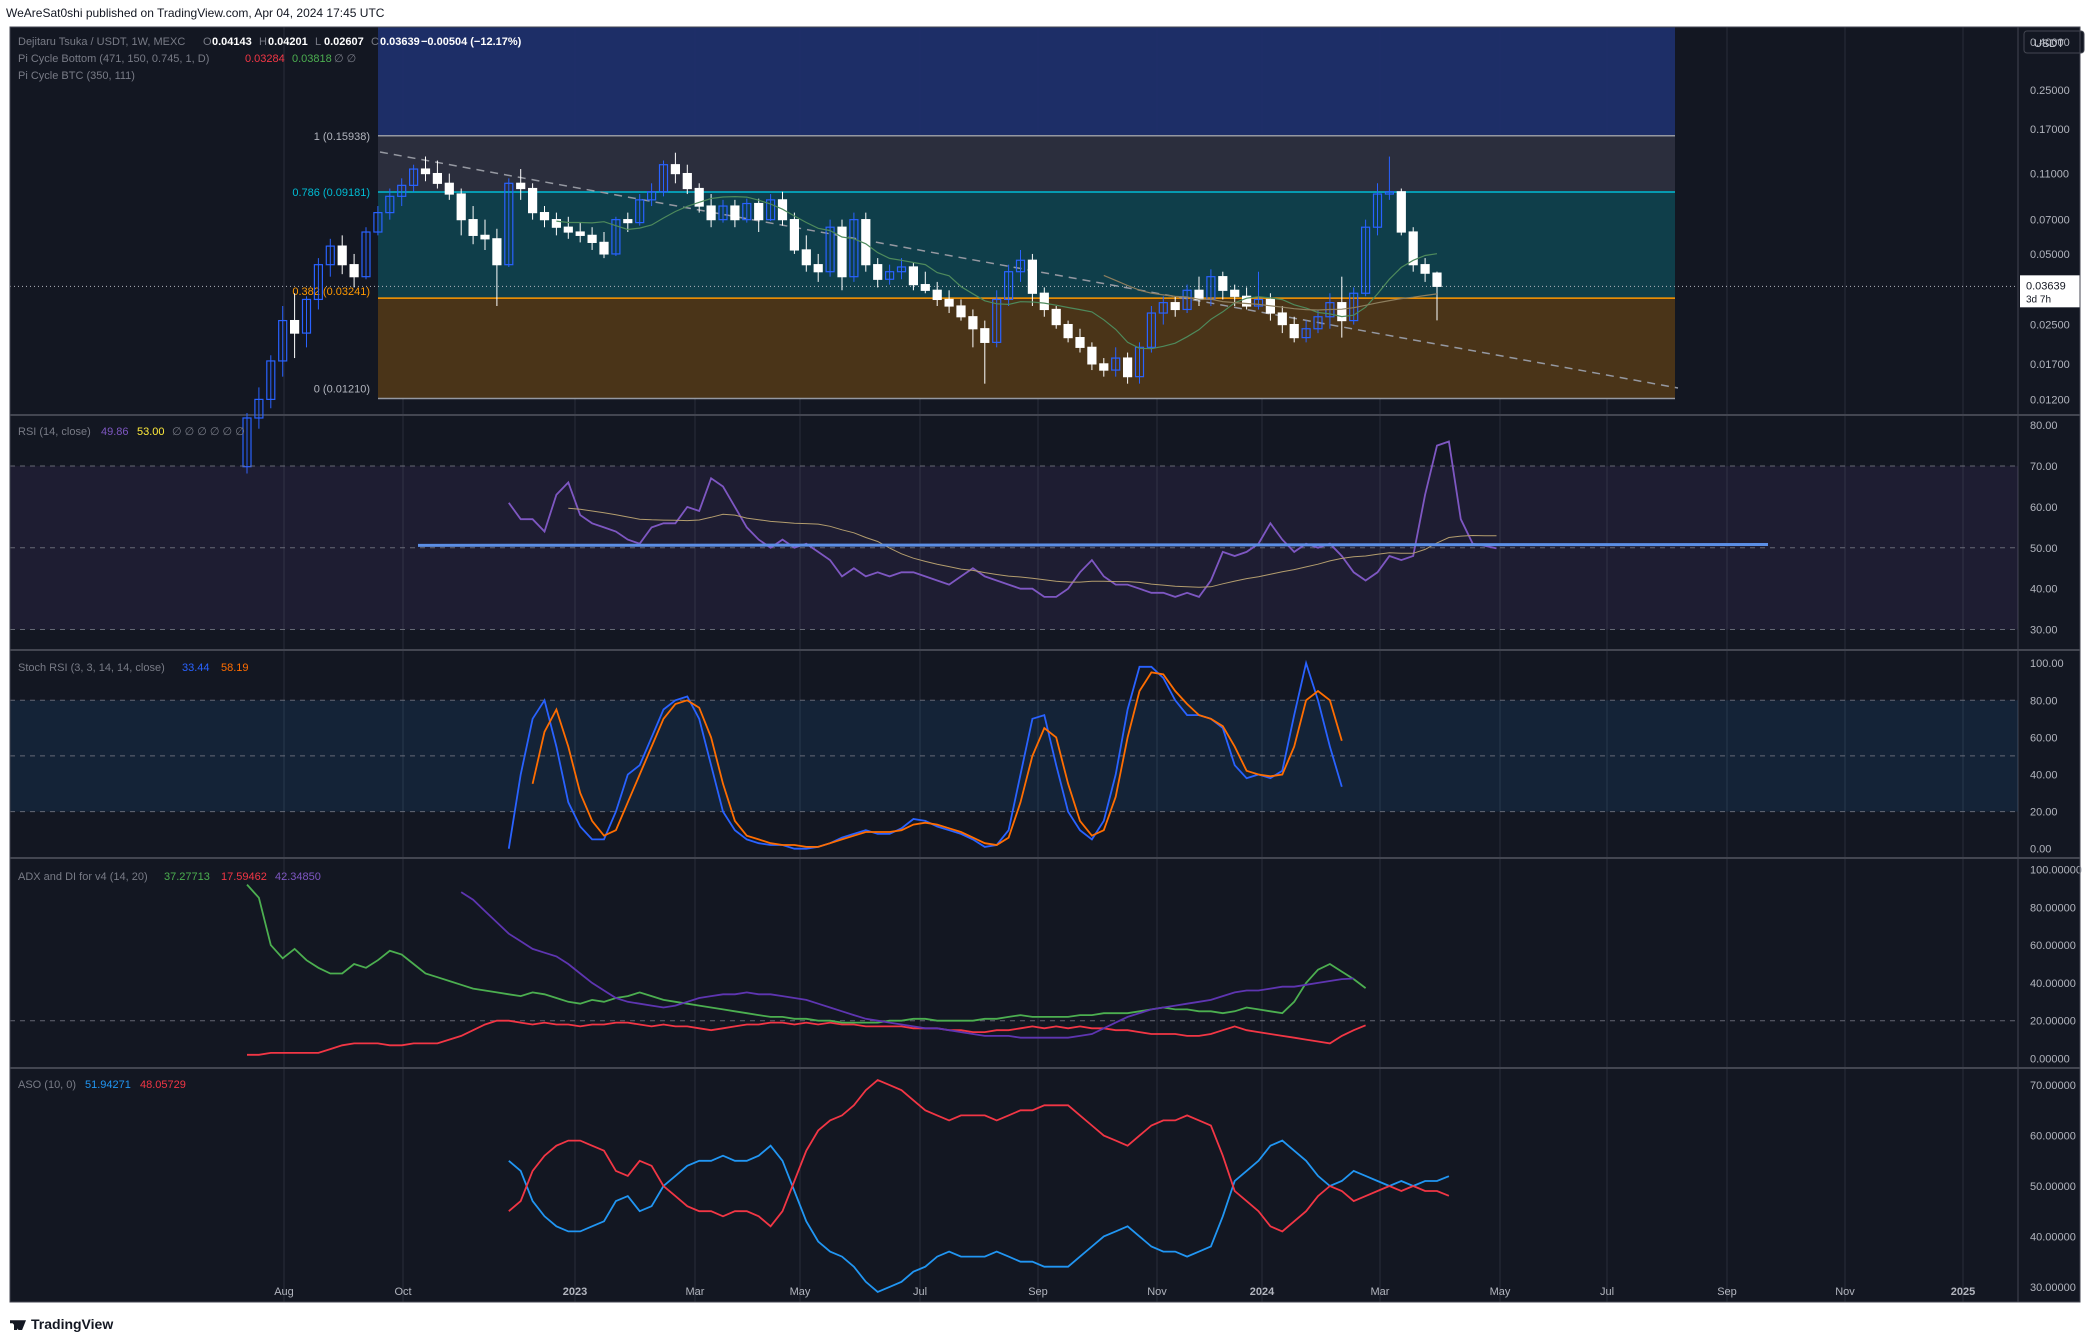 This screenshot has height=1339, width=2100. I want to click on stoch-k-value: 33.44, so click(196, 668).